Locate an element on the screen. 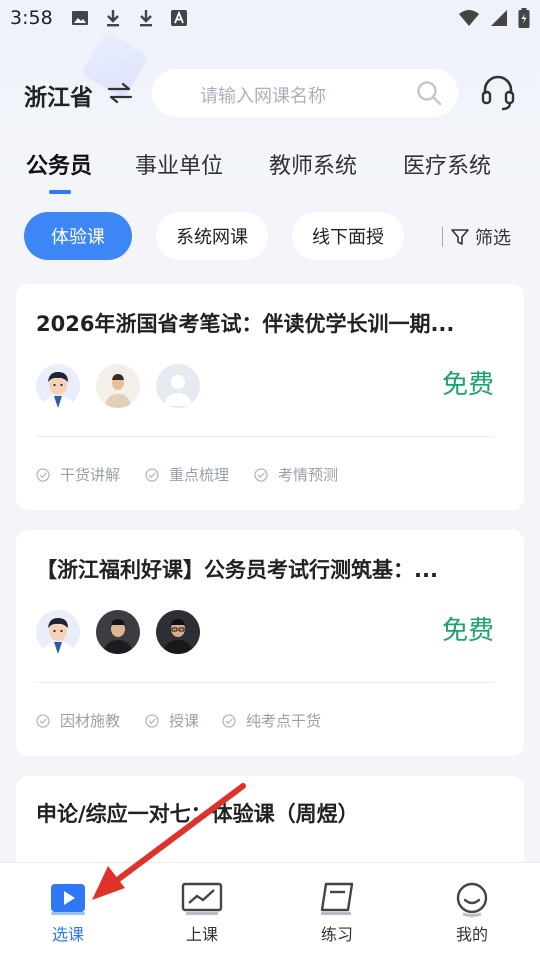 The width and height of the screenshot is (540, 960). feature-tag: 纯考点干货 is located at coordinates (271, 720).